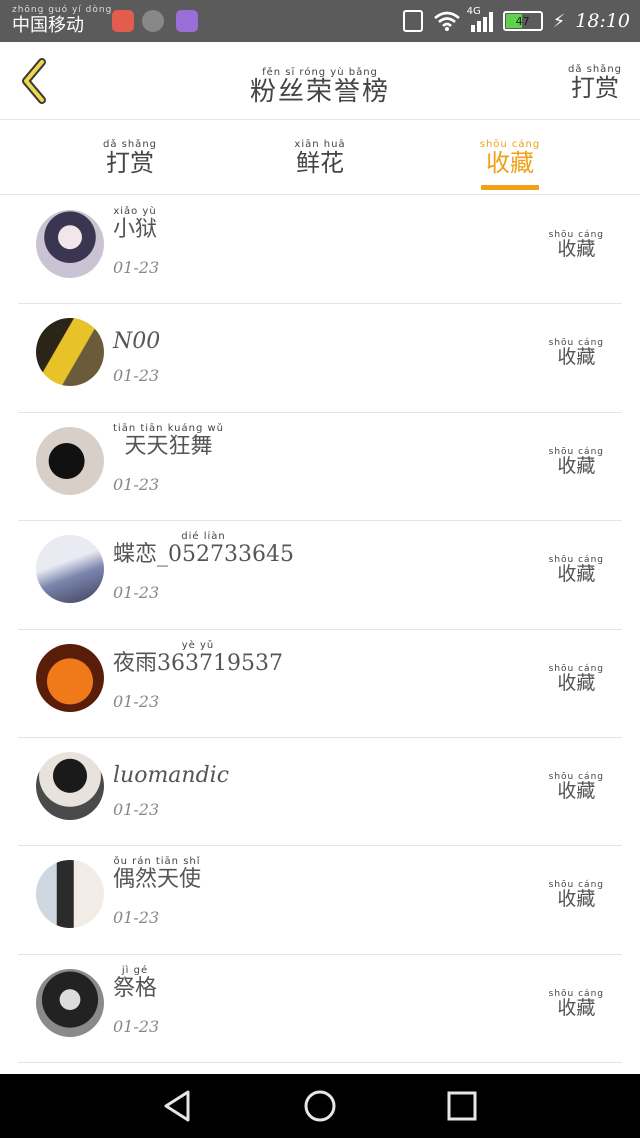 Image resolution: width=640 pixels, height=1138 pixels. I want to click on list-item: luomandic 01-23 shōu cáng 收藏, so click(320, 792).